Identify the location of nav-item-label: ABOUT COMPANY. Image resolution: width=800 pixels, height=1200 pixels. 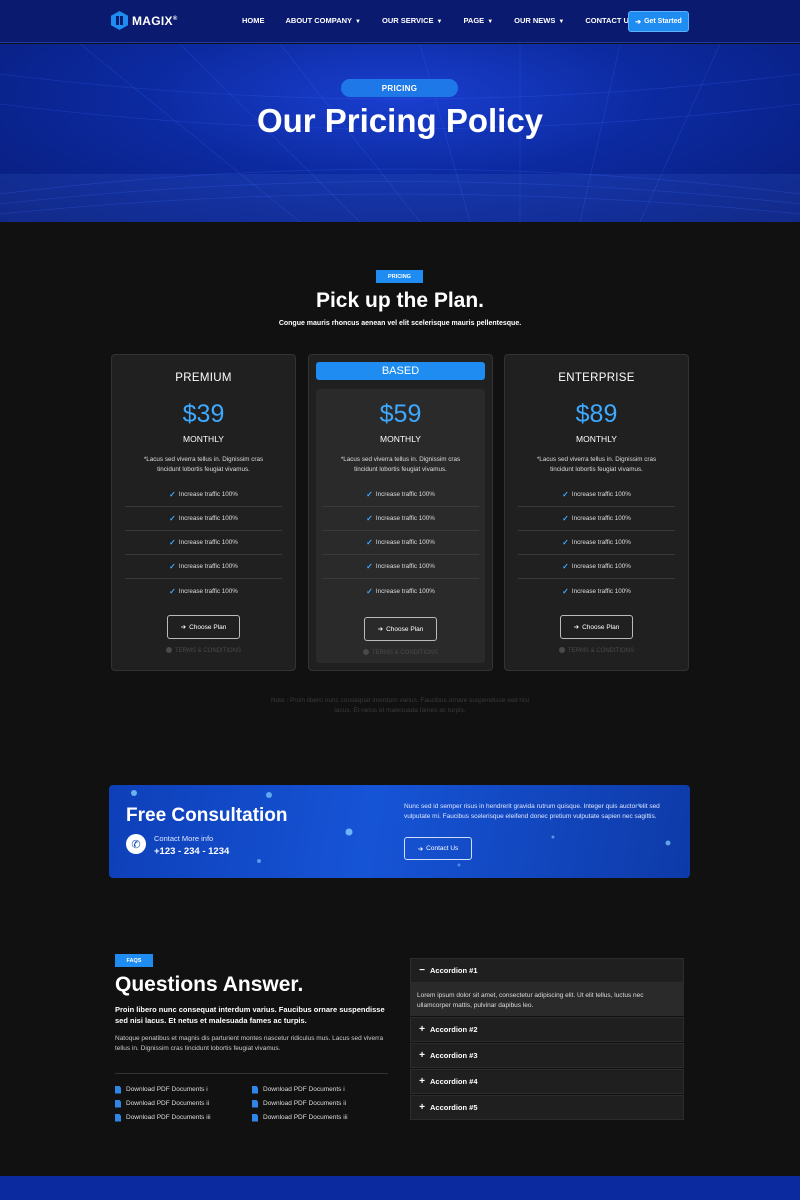
(319, 20).